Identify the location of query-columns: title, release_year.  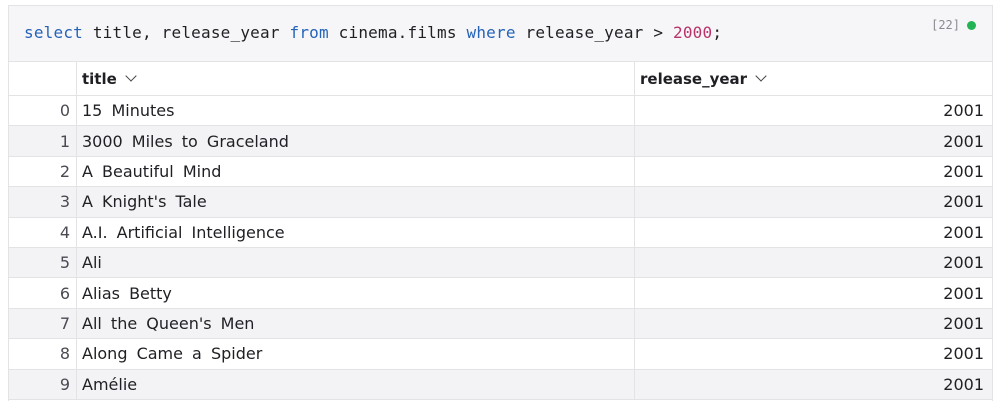
(186, 32).